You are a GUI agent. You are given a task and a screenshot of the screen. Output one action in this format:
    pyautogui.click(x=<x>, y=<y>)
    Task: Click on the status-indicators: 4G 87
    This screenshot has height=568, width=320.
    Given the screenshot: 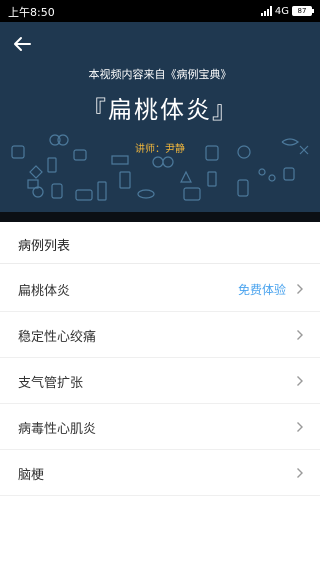 What is the action you would take?
    pyautogui.click(x=287, y=11)
    